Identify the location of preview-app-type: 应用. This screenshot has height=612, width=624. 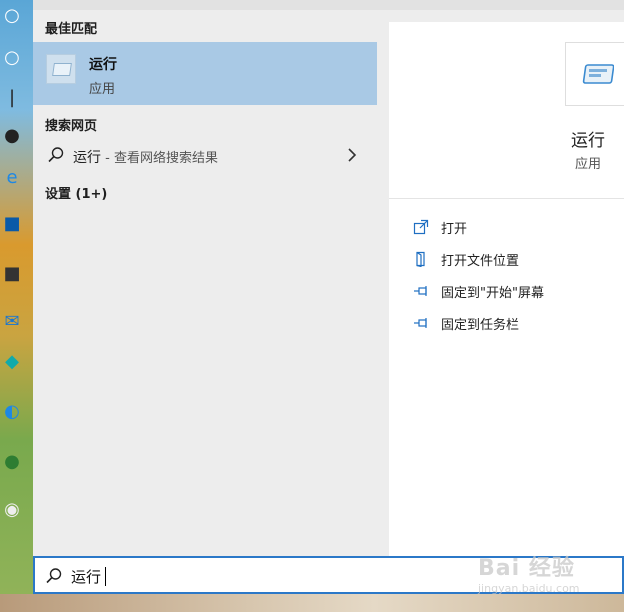
(588, 164).